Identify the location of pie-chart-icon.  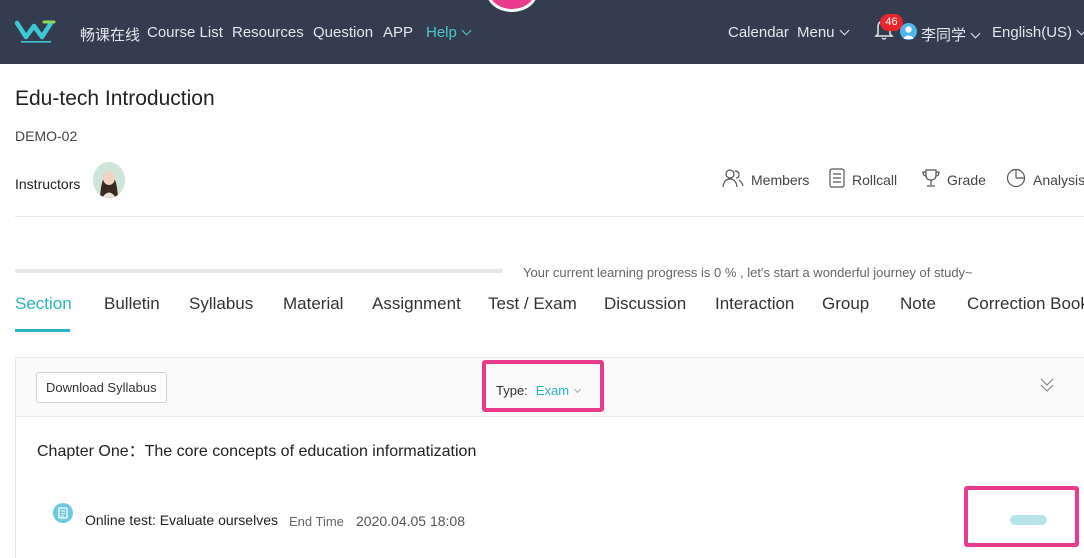
(1016, 178).